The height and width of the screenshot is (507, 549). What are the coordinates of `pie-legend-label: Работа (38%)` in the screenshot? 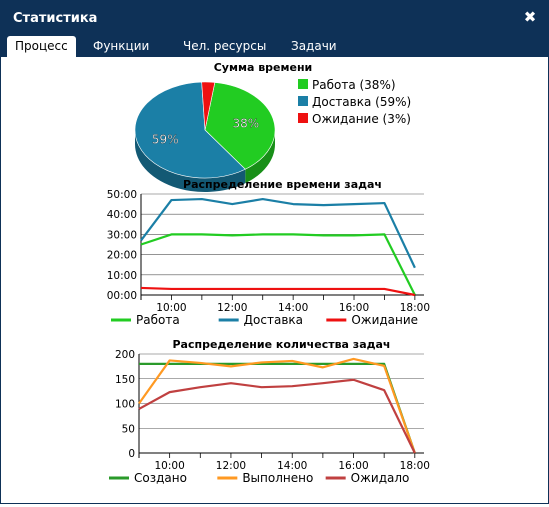 It's located at (354, 85).